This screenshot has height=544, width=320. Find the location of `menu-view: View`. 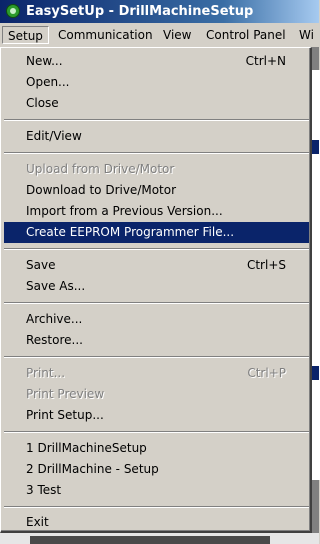

menu-view: View is located at coordinates (177, 35).